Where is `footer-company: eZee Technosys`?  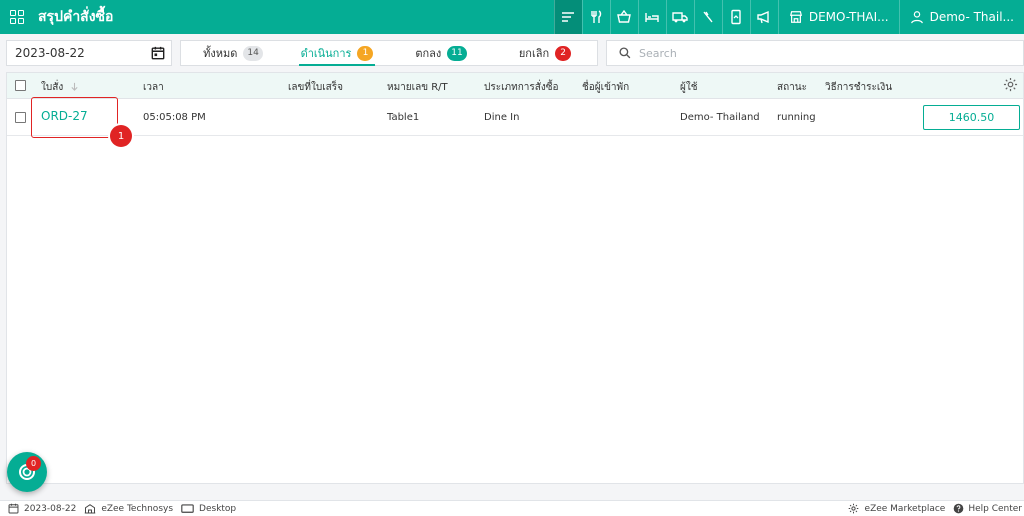 footer-company: eZee Technosys is located at coordinates (128, 508).